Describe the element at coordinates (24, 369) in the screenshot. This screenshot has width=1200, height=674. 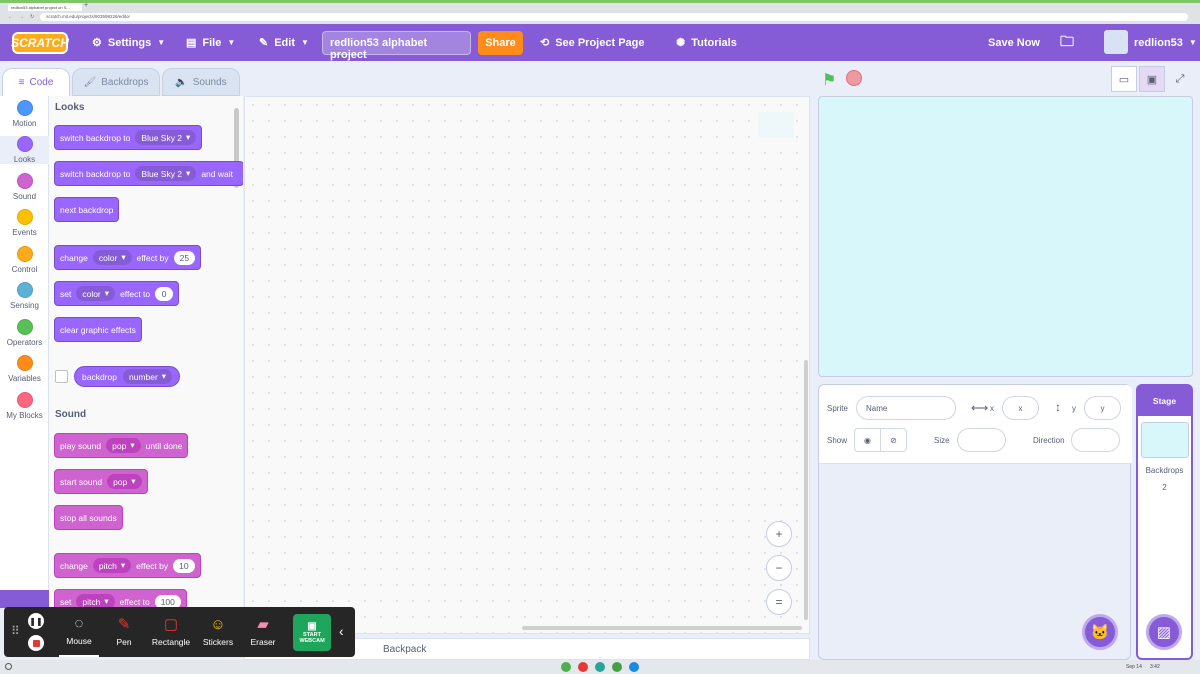
I see `category-variables: Variables` at that location.